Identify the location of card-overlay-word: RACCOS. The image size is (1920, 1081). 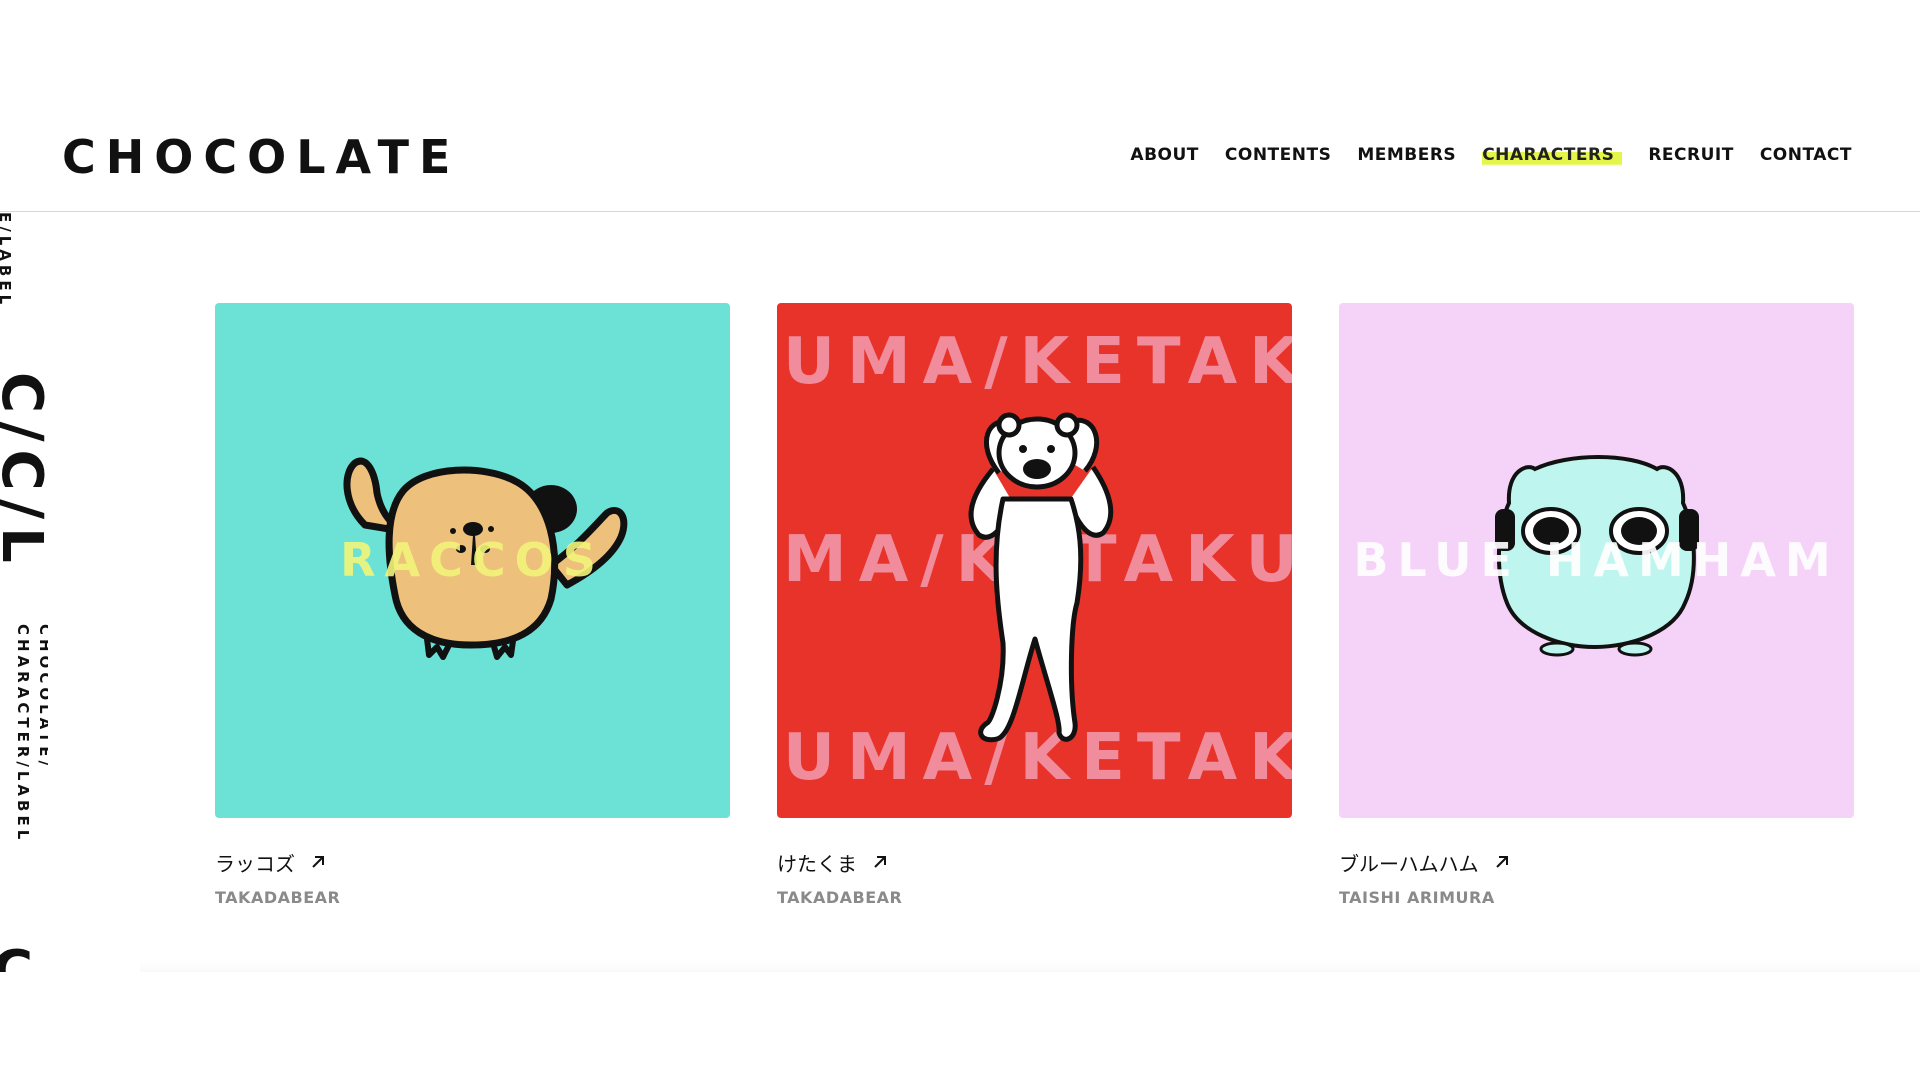
(472, 560).